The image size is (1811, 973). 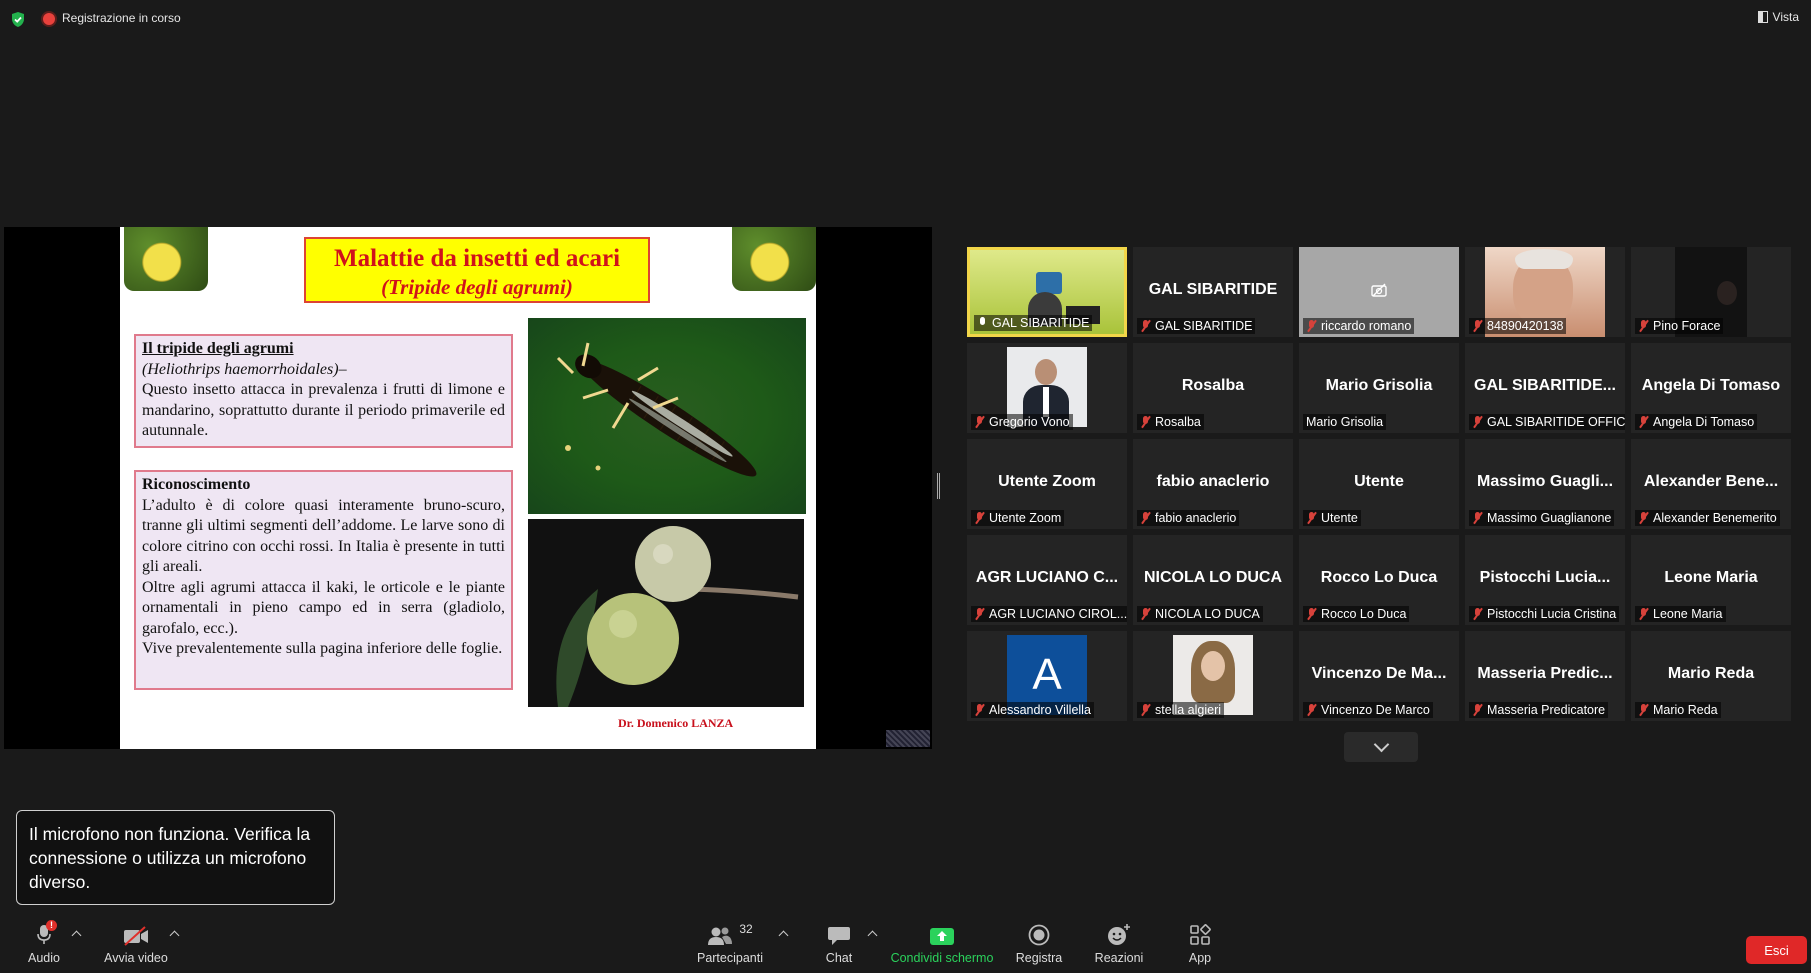 What do you see at coordinates (1542, 518) in the screenshot?
I see `participant-name-label: Massimo Guaglianone` at bounding box center [1542, 518].